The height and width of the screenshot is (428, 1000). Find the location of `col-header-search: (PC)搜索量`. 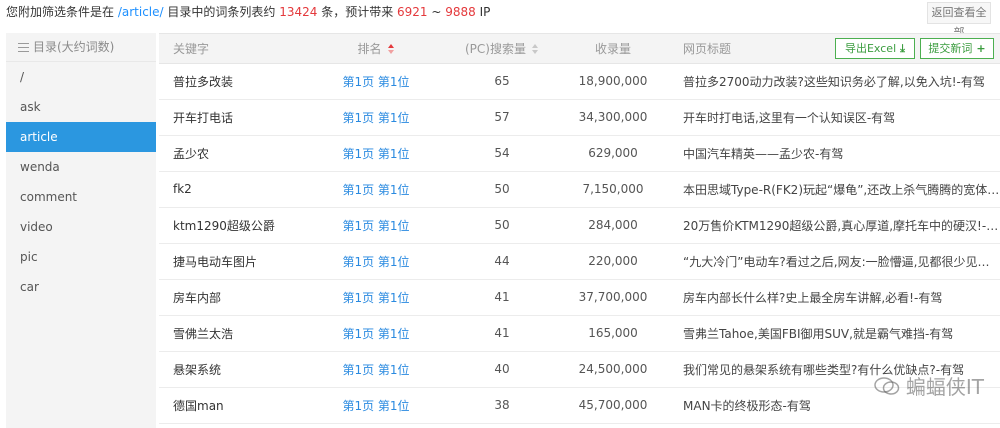

col-header-search: (PC)搜索量 is located at coordinates (502, 49).